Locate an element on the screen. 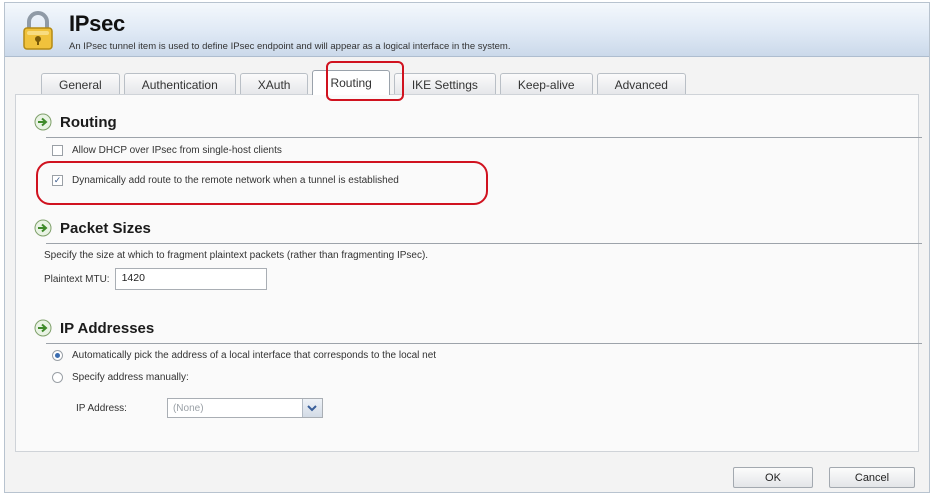 This screenshot has height=495, width=934. ip-addresses-divider is located at coordinates (484, 343).